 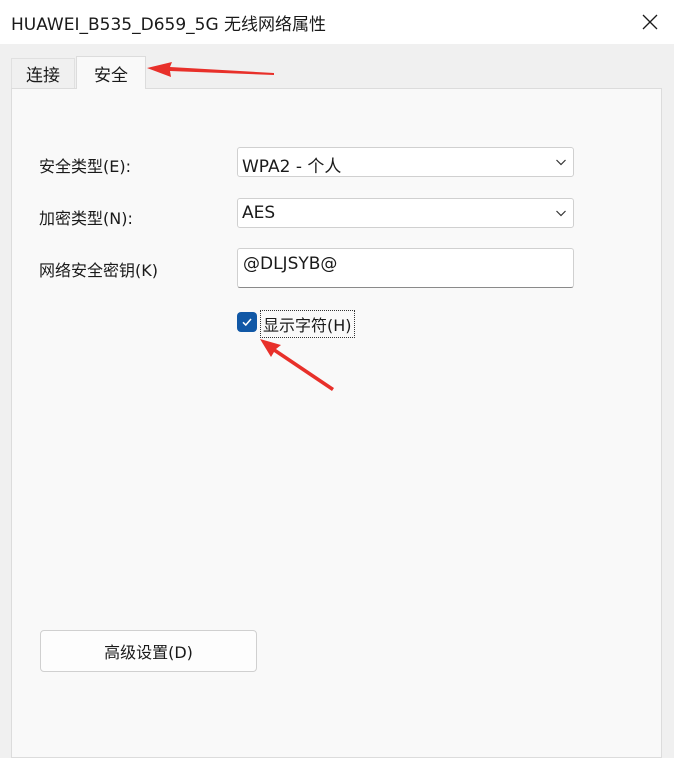 What do you see at coordinates (405, 268) in the screenshot?
I see `network-key-input: @DLJSYB@` at bounding box center [405, 268].